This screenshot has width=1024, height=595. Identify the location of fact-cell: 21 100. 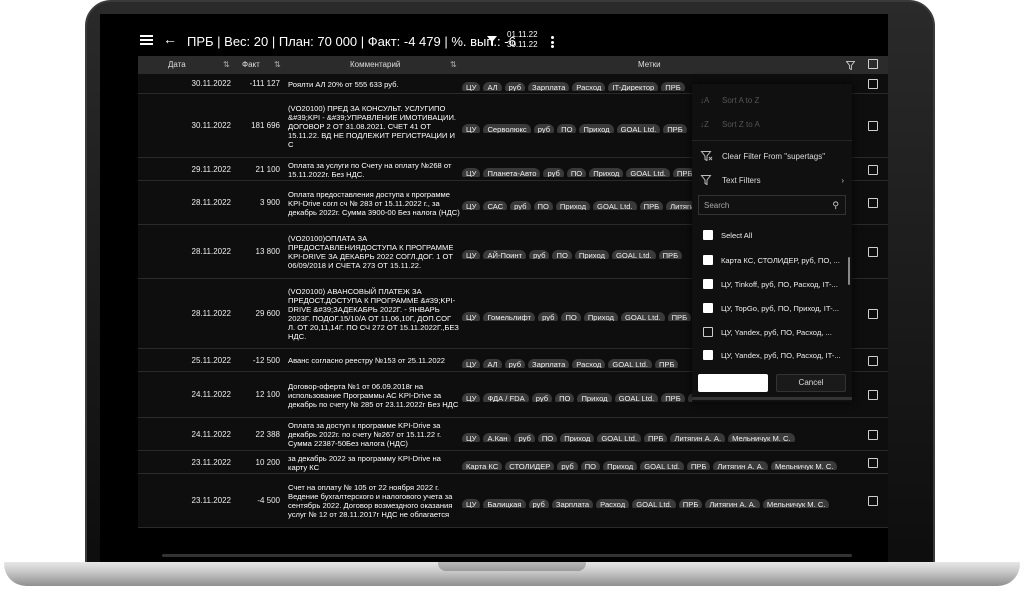
(267, 169).